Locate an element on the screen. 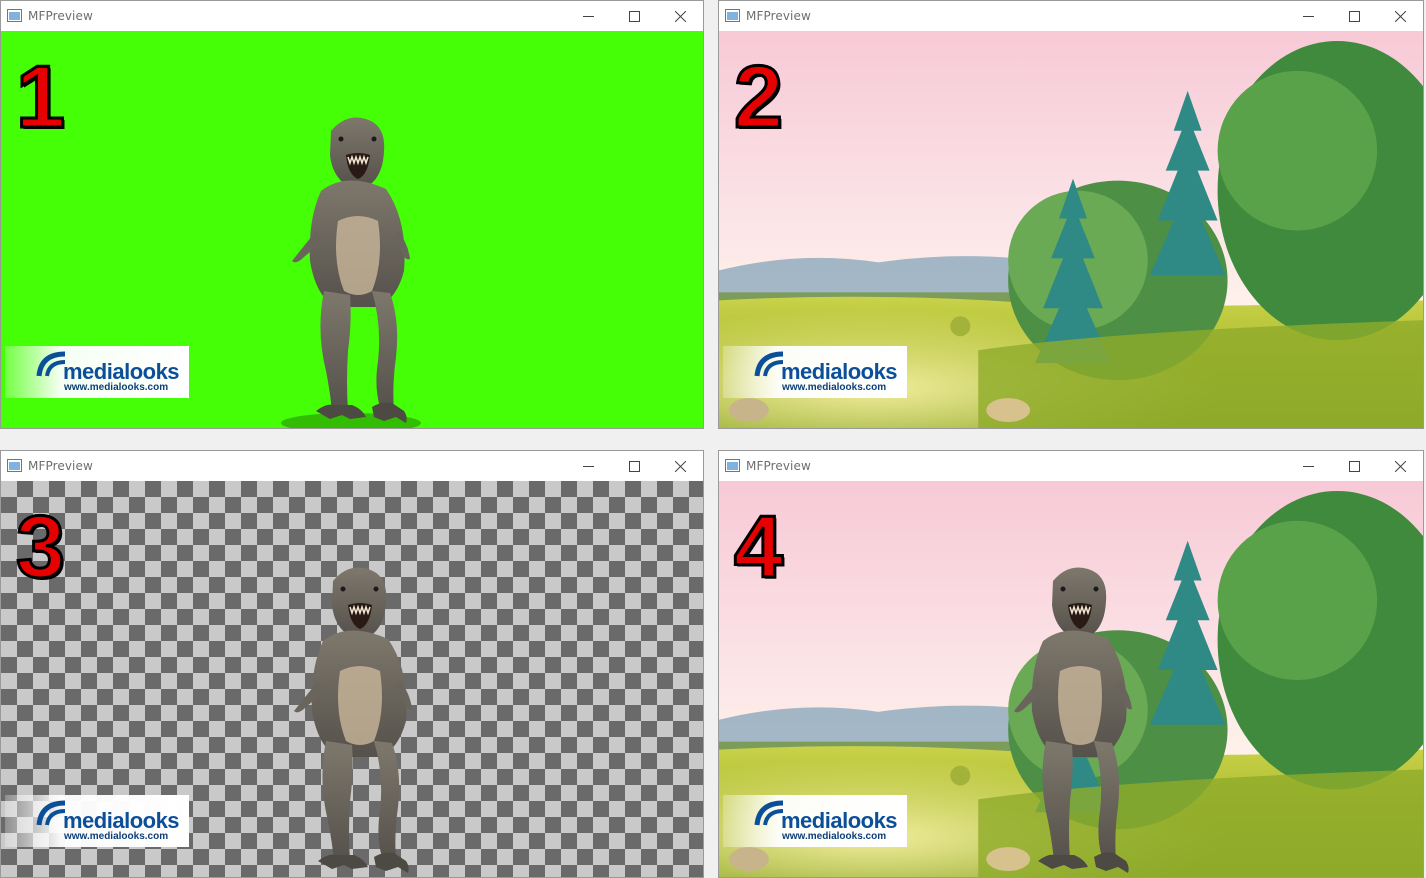  number-badge: 4 is located at coordinates (759, 546).